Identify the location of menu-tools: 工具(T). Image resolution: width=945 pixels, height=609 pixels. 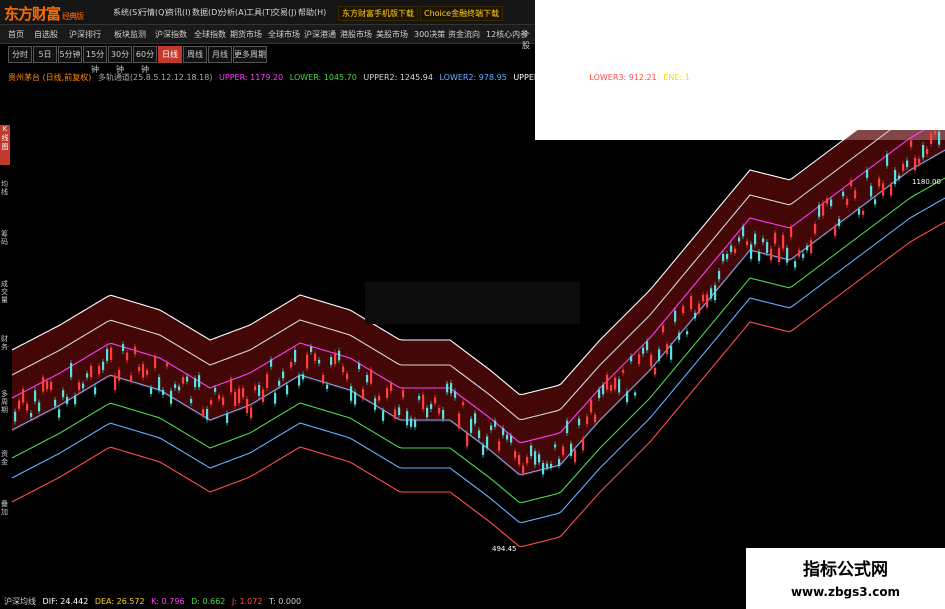
(259, 12).